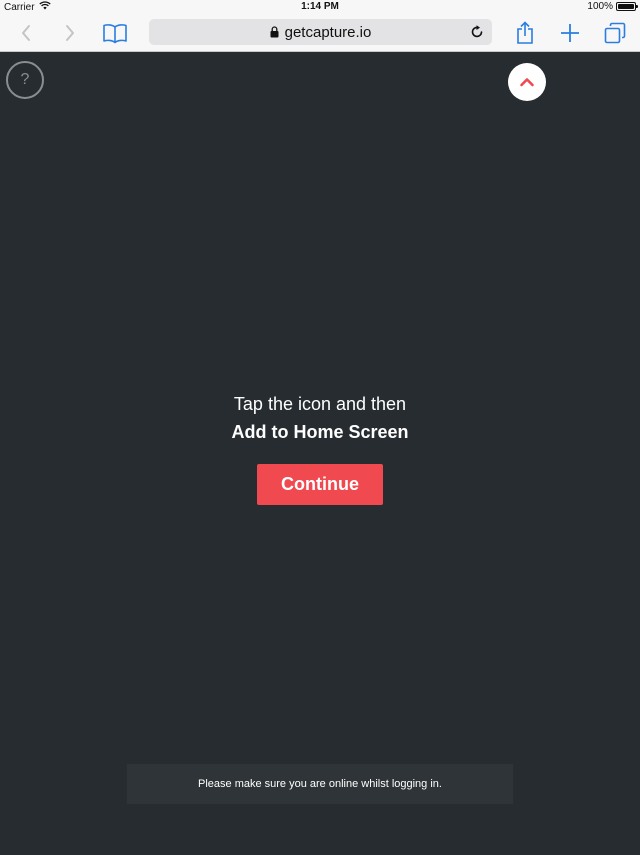 Image resolution: width=640 pixels, height=855 pixels. What do you see at coordinates (328, 32) in the screenshot?
I see `url-text: getcapture.io` at bounding box center [328, 32].